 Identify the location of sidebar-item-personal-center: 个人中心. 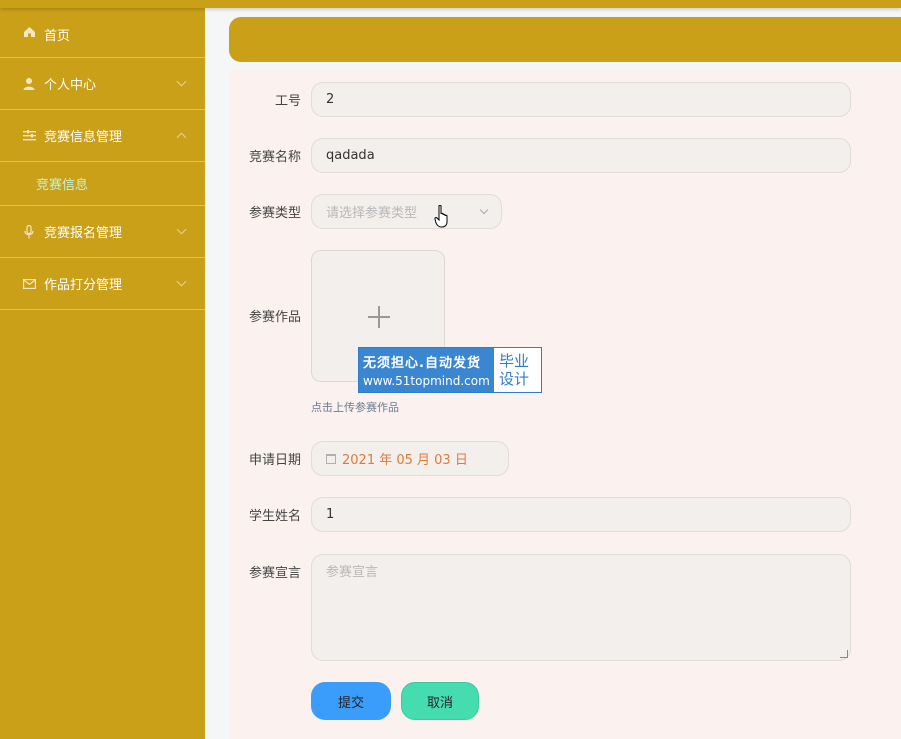
(102, 84).